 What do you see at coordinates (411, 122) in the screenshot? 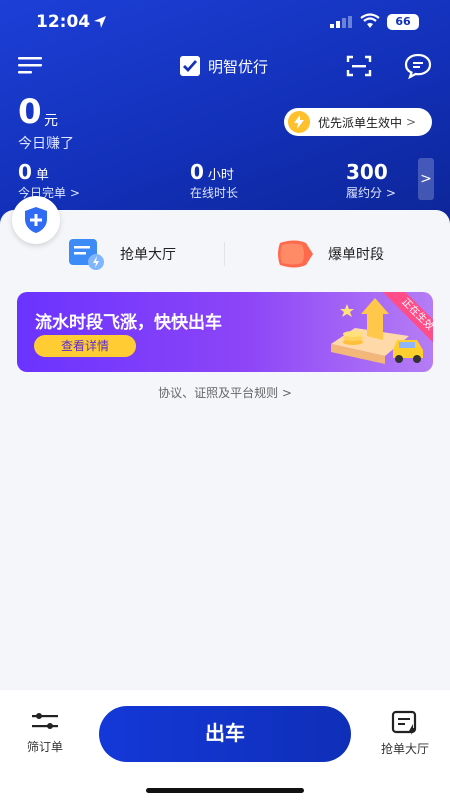
I see `chevron-right-icon: >` at bounding box center [411, 122].